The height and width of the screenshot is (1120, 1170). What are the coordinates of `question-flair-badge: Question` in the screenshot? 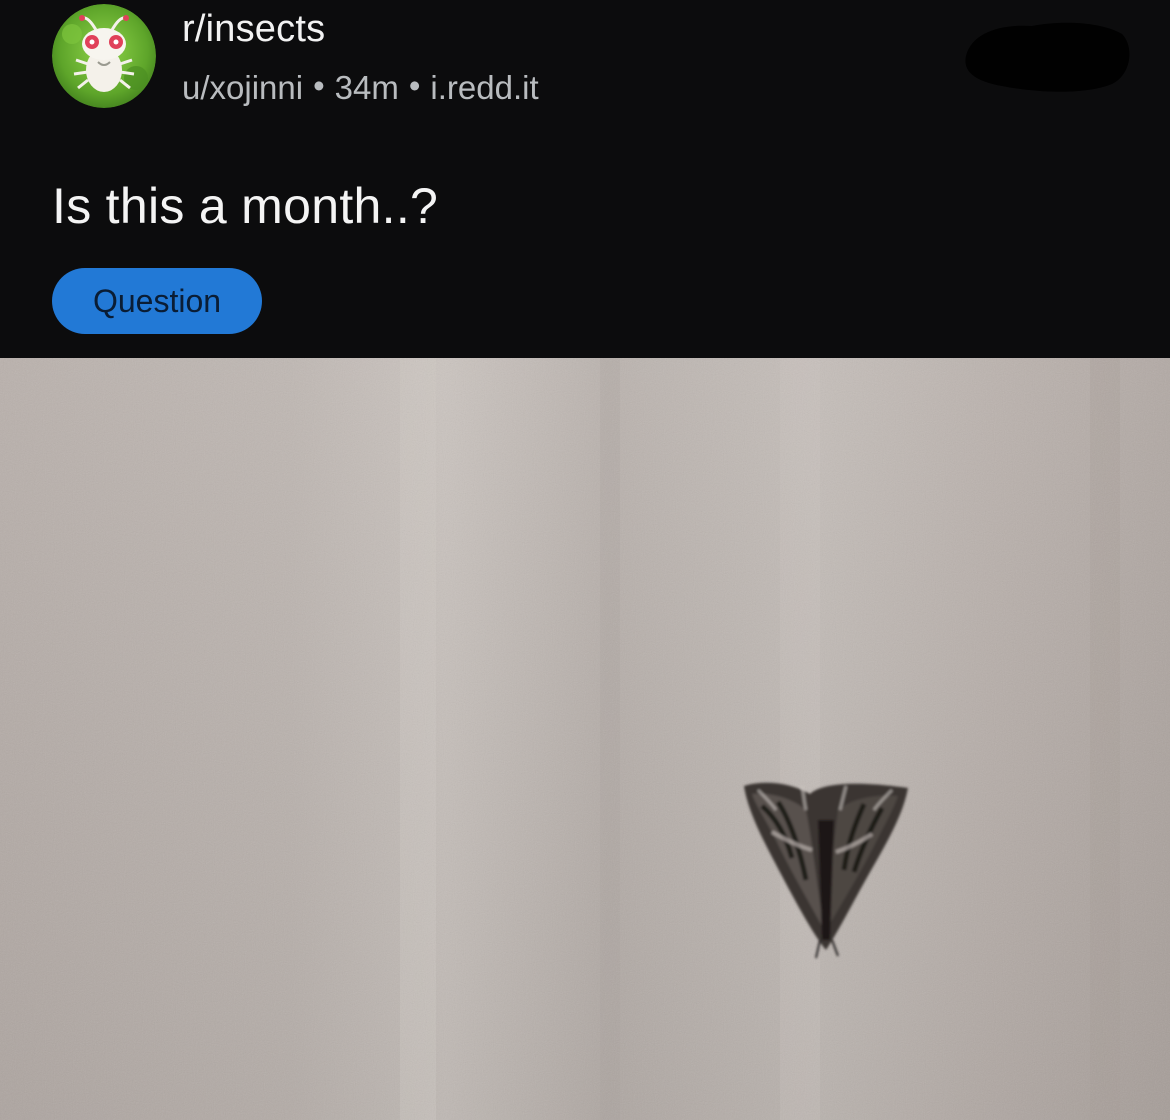 It's located at (157, 301).